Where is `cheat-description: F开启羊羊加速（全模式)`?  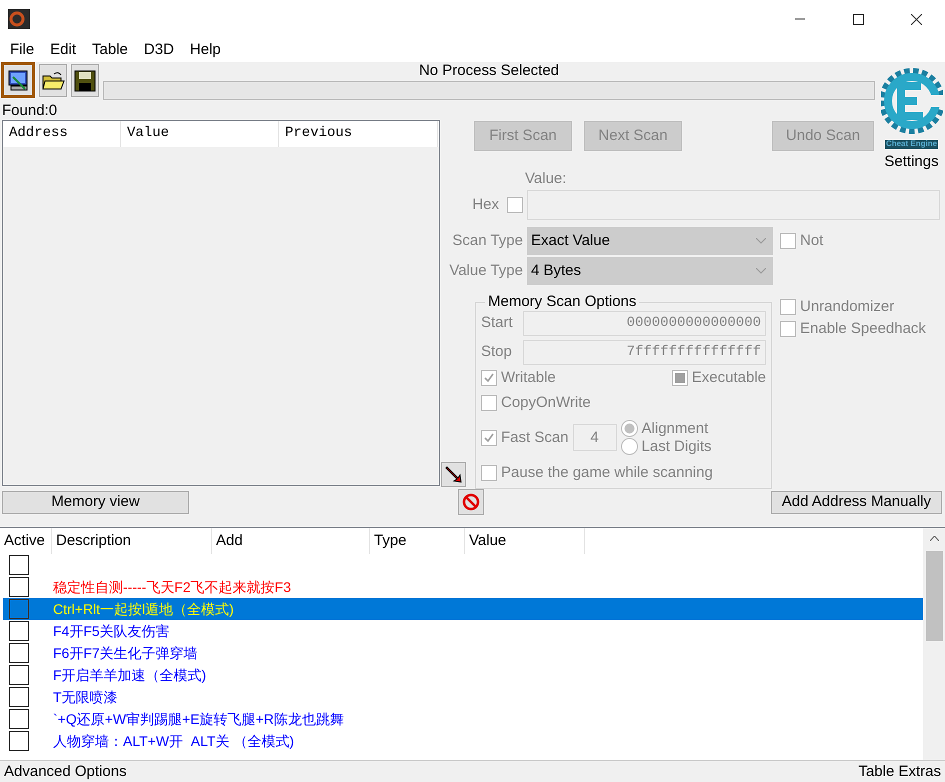 cheat-description: F开启羊羊加速（全模式) is located at coordinates (129, 675).